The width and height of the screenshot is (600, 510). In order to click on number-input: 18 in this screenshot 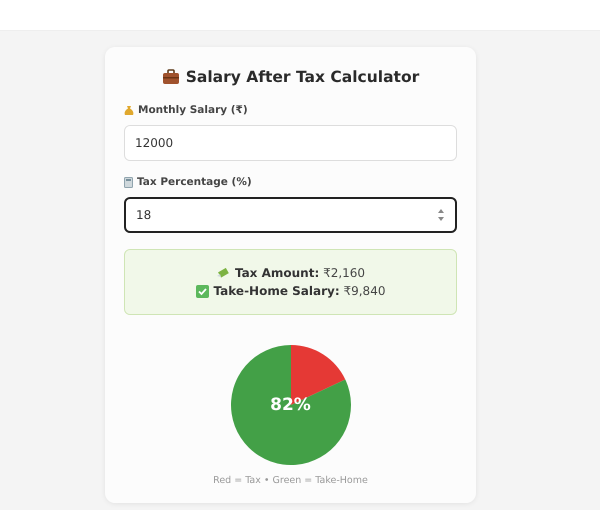, I will do `click(290, 215)`.